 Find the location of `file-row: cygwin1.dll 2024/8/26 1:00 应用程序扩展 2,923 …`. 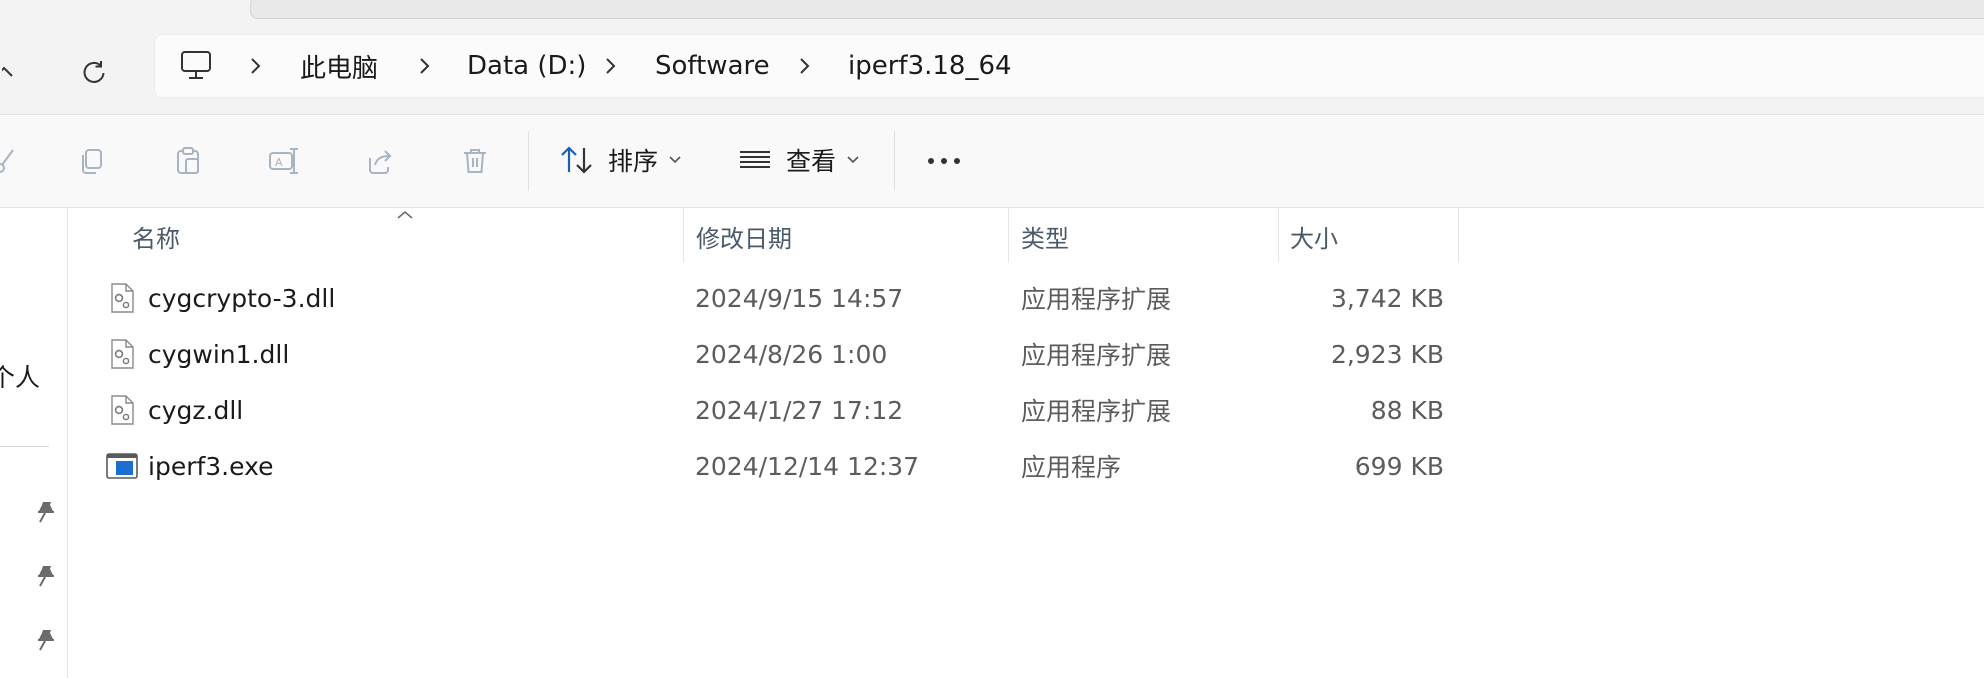

file-row: cygwin1.dll 2024/8/26 1:00 应用程序扩展 2,923 … is located at coordinates (772, 354).